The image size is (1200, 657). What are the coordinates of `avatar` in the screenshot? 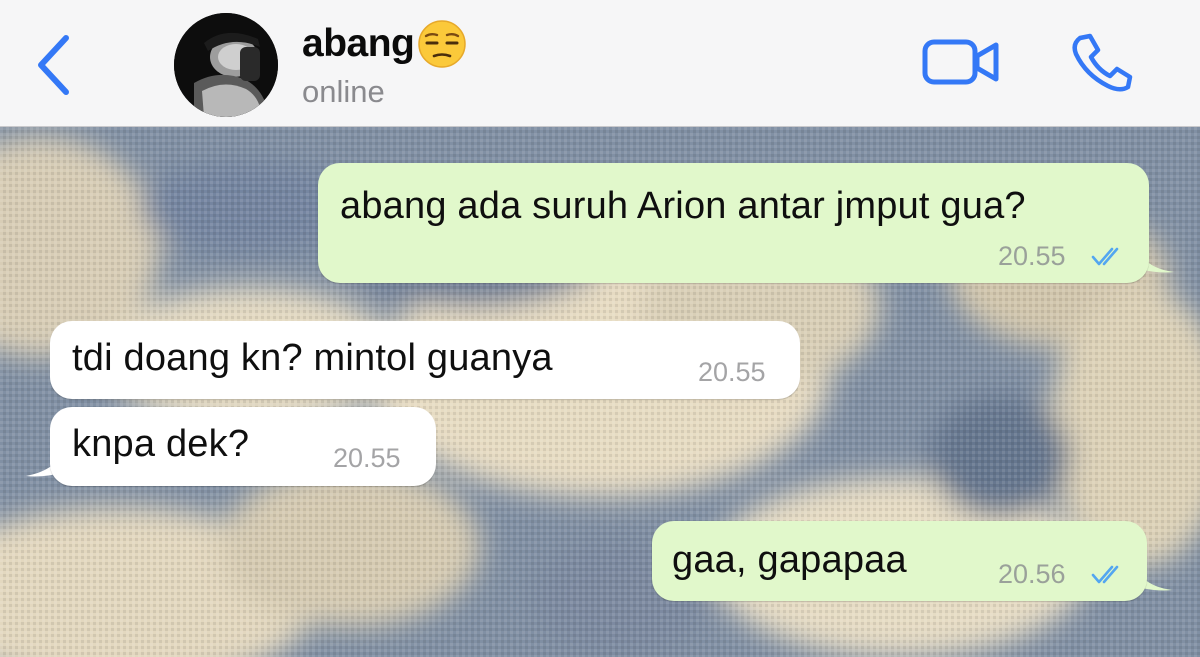 It's located at (226, 65).